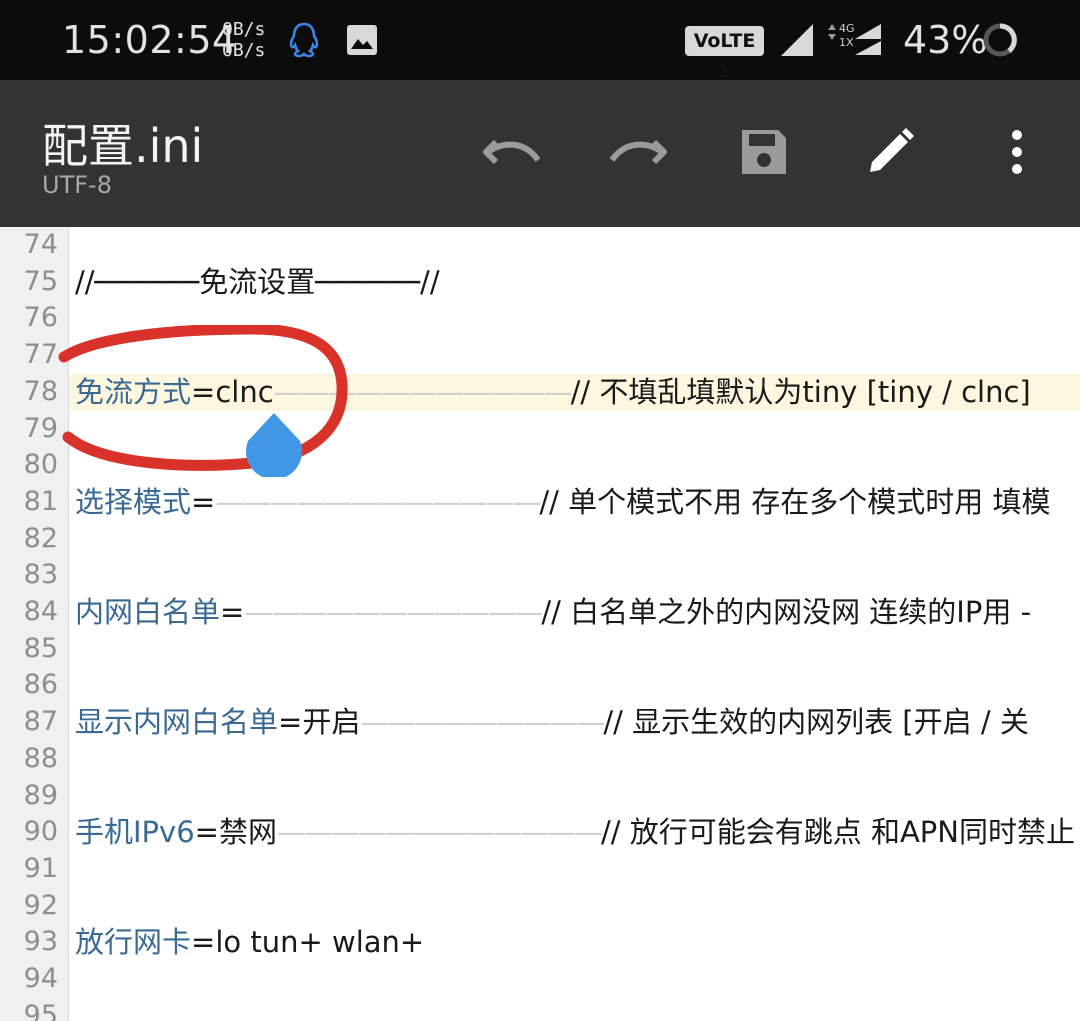 This screenshot has width=1080, height=1021. I want to click on edit-button, so click(890, 152).